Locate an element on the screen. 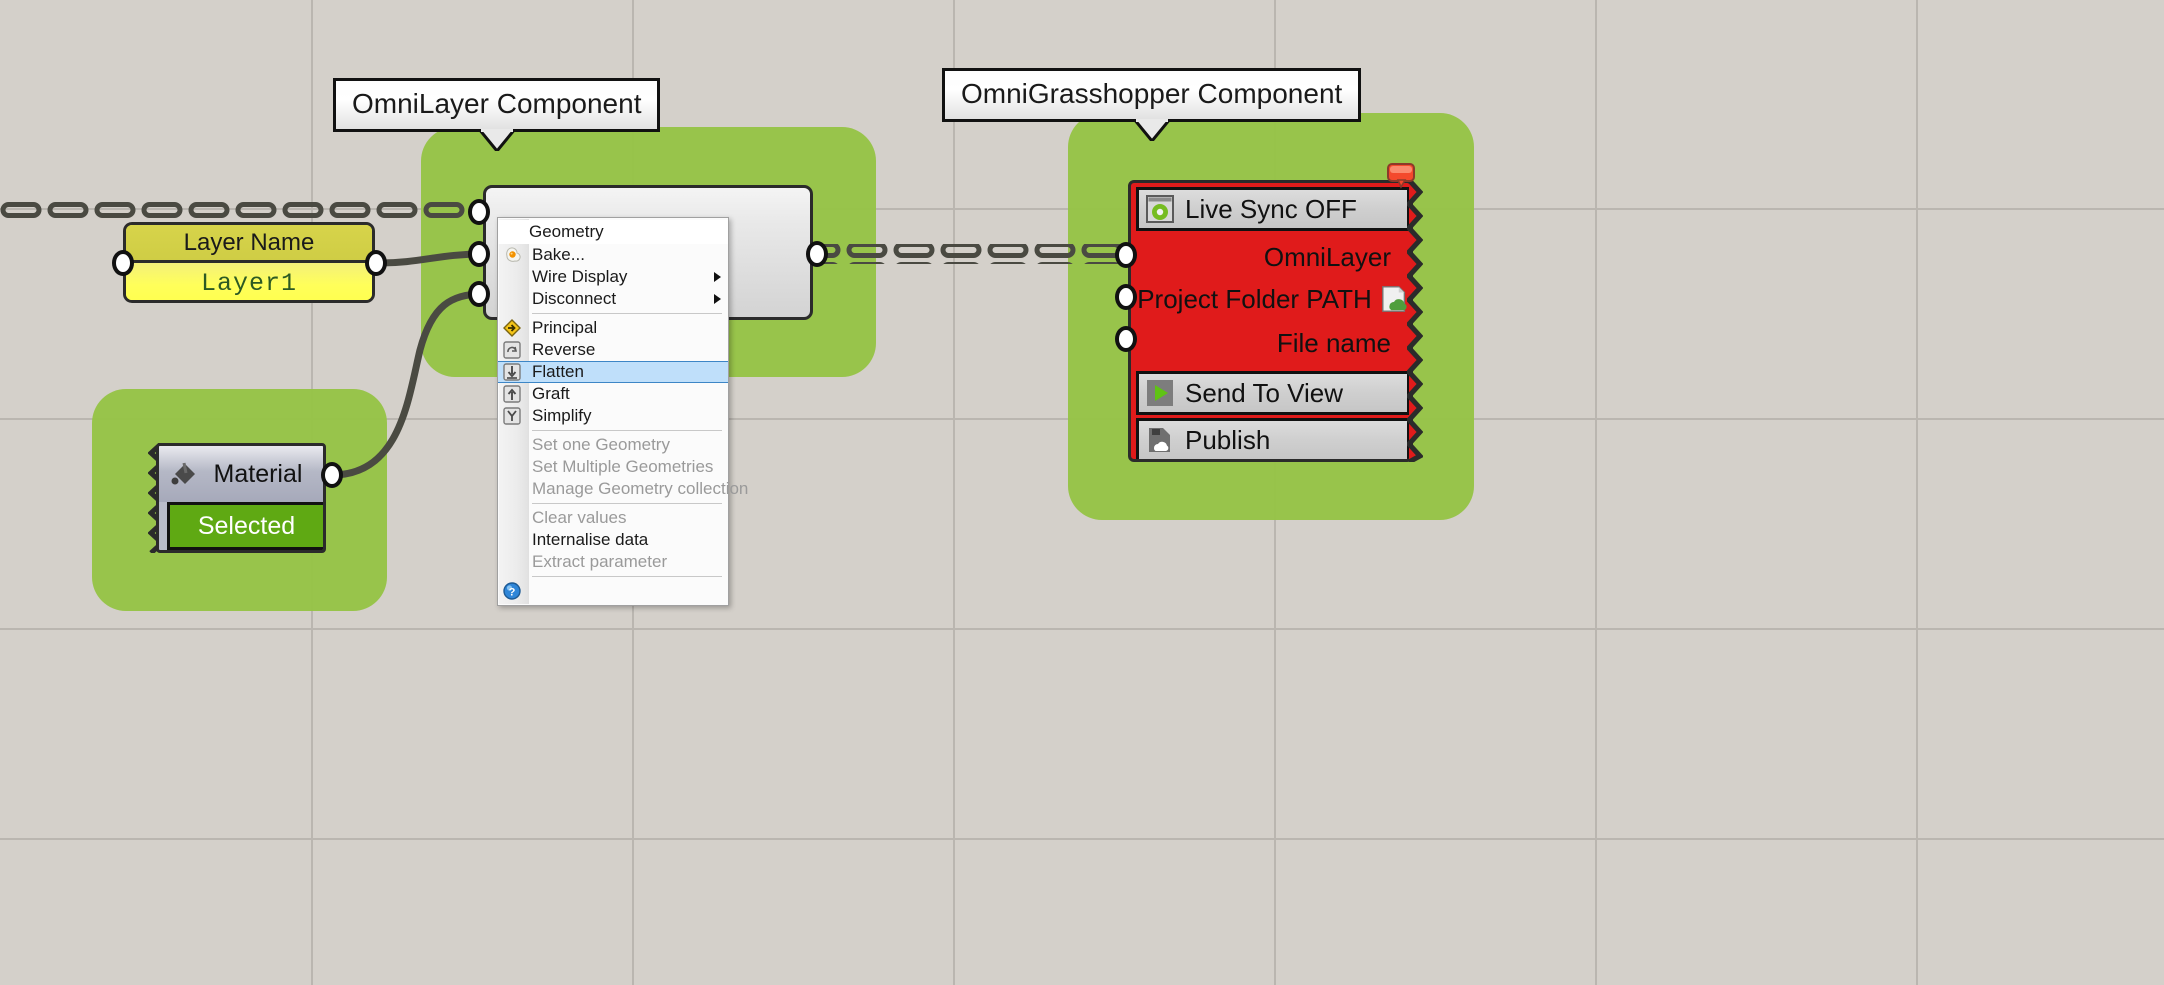 The image size is (2164, 985). menu-item-set-multiple-geometries-label: Set Multiple Geometries is located at coordinates (623, 466).